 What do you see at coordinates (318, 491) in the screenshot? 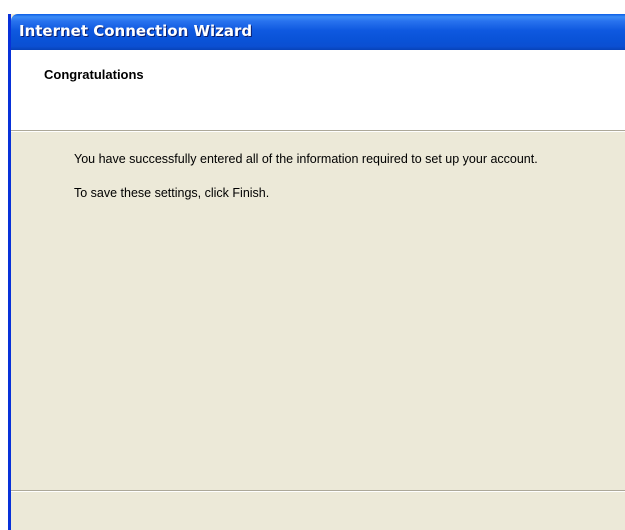
I see `button-area-divider` at bounding box center [318, 491].